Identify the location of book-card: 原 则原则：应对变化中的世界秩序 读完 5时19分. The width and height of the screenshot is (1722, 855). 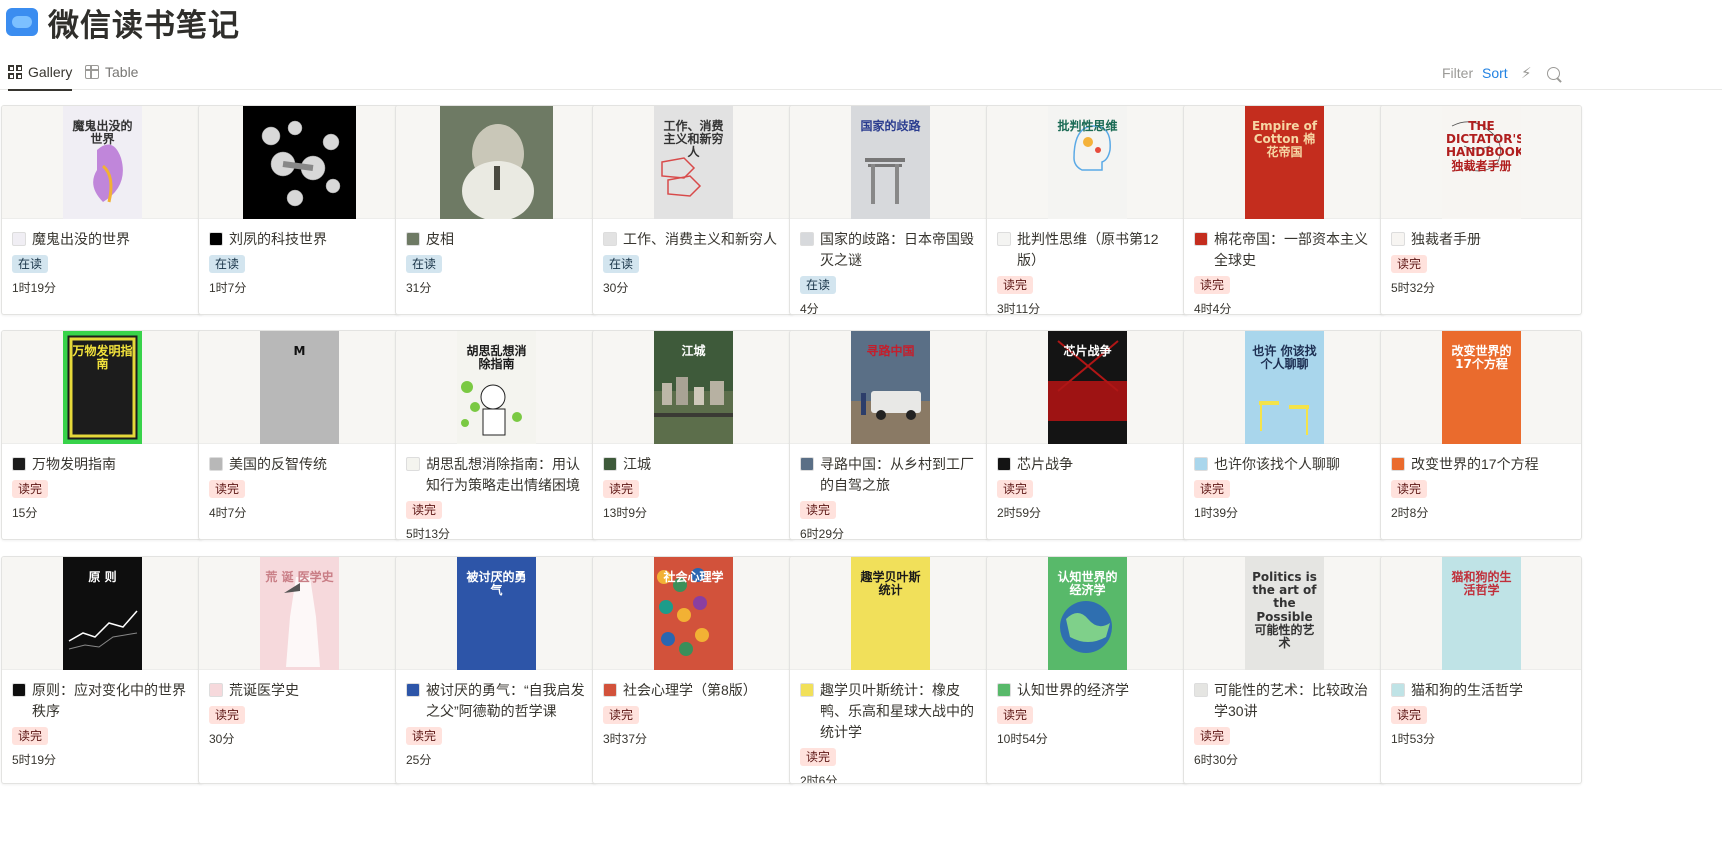
(102, 670).